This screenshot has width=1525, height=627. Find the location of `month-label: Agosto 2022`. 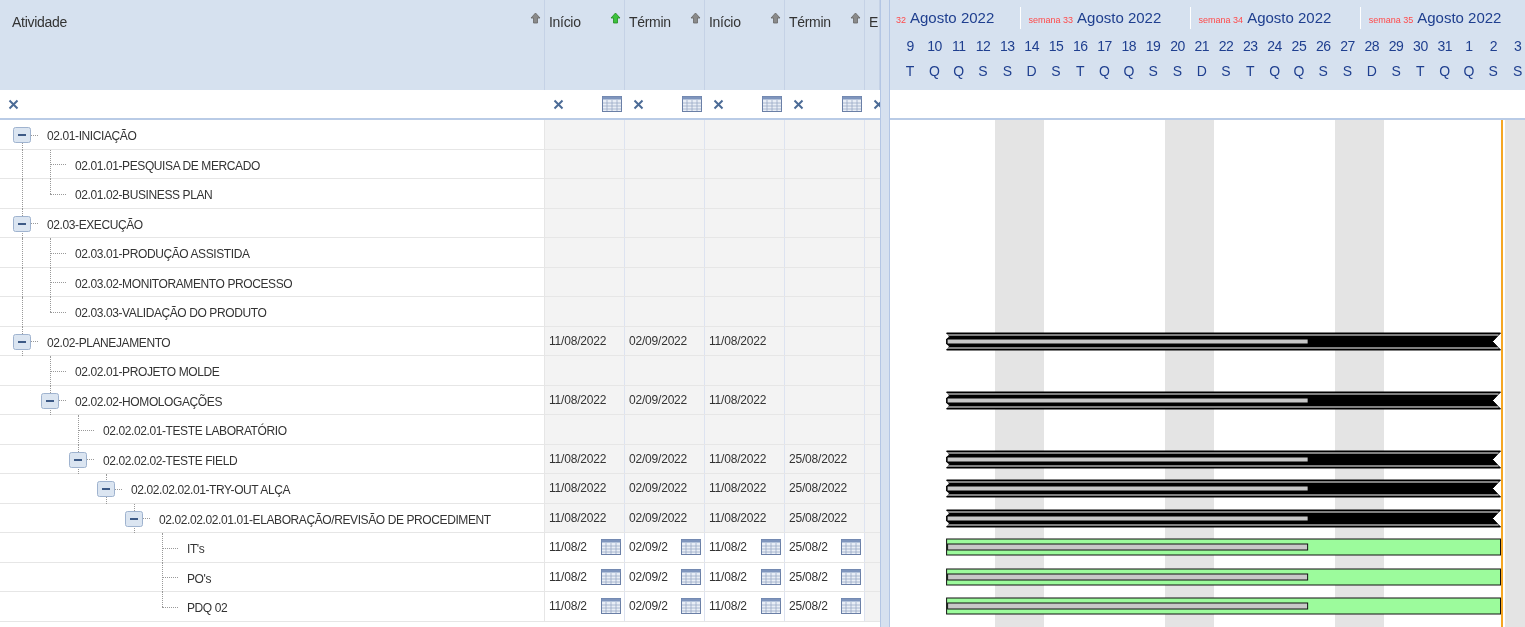

month-label: Agosto 2022 is located at coordinates (952, 17).